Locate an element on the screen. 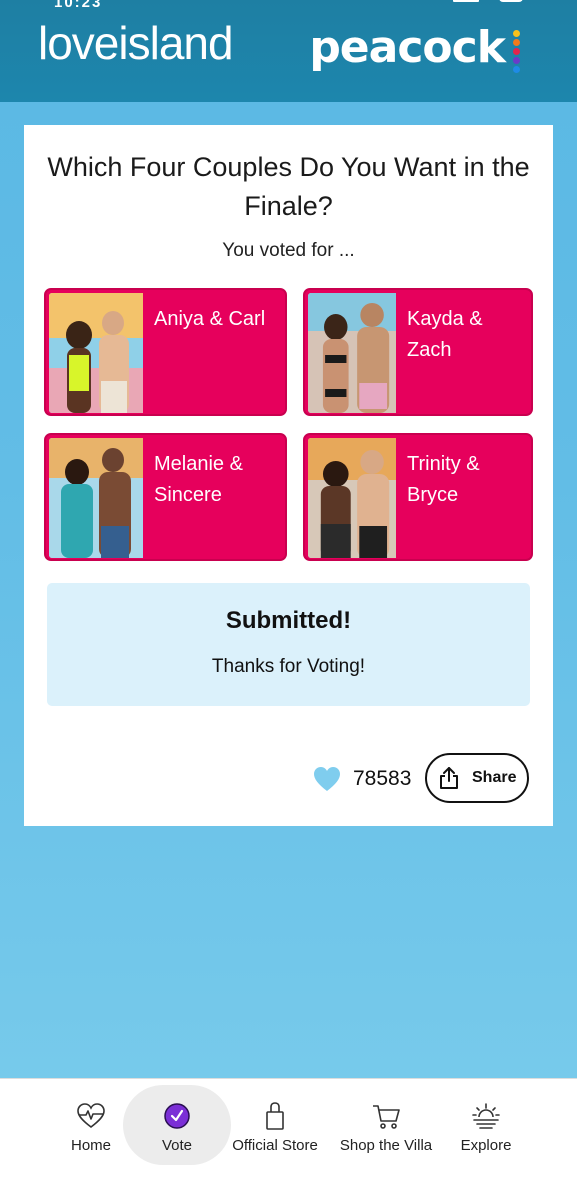  shopping-bag-icon is located at coordinates (275, 1116).